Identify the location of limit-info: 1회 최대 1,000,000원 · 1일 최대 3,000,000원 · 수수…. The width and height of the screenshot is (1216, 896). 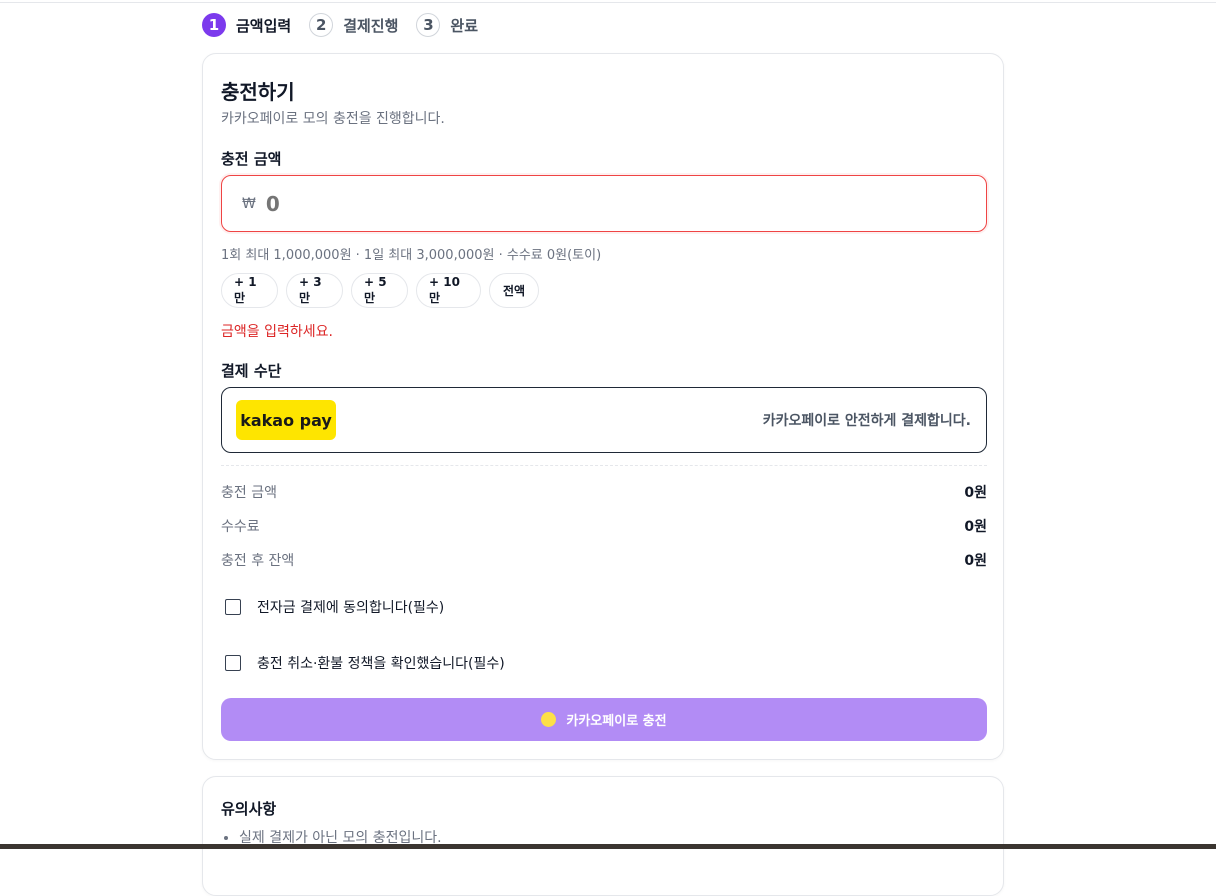
(411, 255).